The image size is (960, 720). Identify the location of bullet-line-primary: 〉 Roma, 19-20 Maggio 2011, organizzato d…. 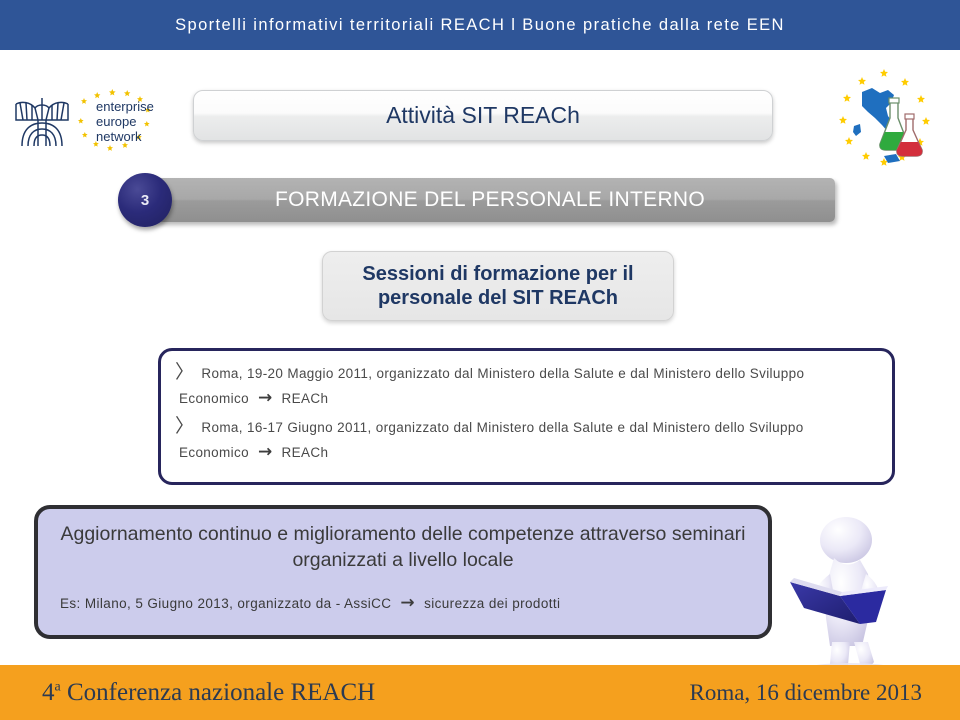
(524, 372).